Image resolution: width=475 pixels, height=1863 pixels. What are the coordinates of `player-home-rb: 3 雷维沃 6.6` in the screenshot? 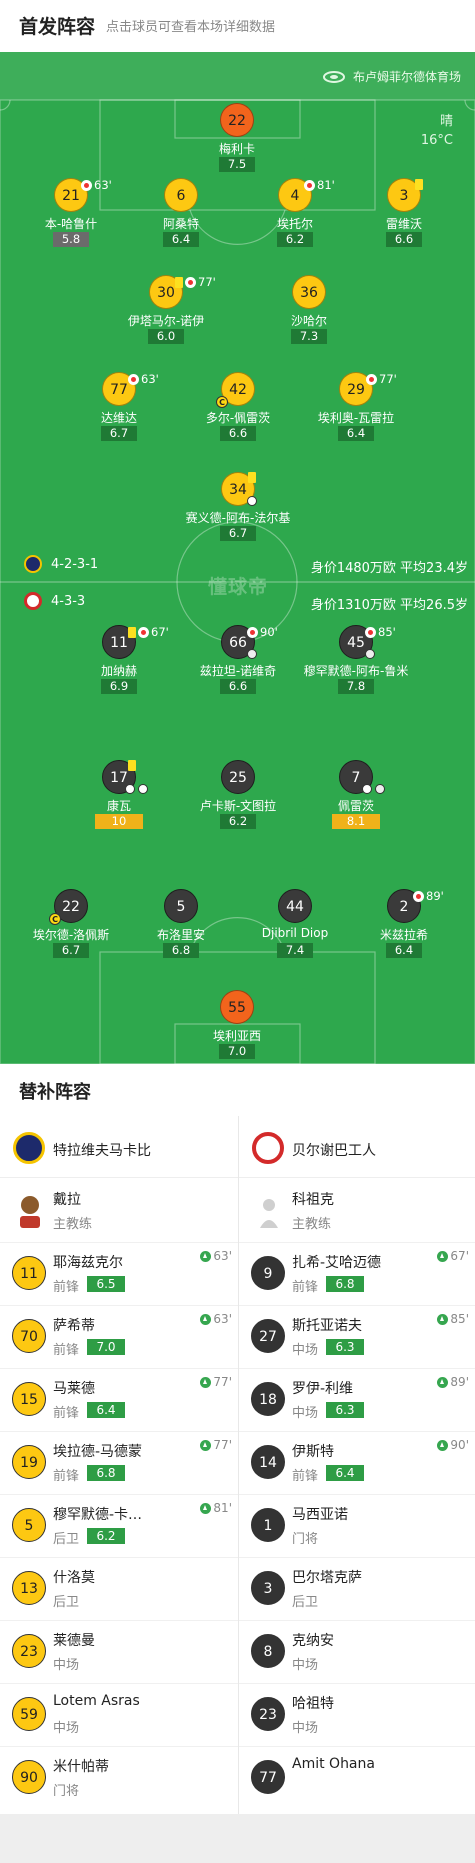 It's located at (404, 228).